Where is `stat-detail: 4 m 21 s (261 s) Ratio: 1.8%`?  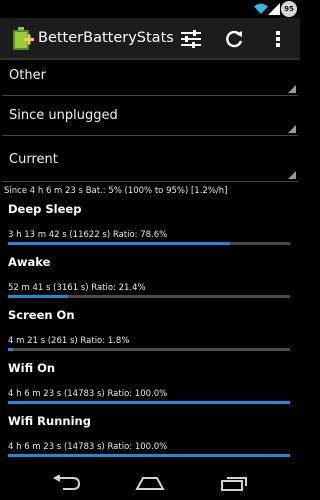
stat-detail: 4 m 21 s (261 s) Ratio: 1.8% is located at coordinates (69, 341).